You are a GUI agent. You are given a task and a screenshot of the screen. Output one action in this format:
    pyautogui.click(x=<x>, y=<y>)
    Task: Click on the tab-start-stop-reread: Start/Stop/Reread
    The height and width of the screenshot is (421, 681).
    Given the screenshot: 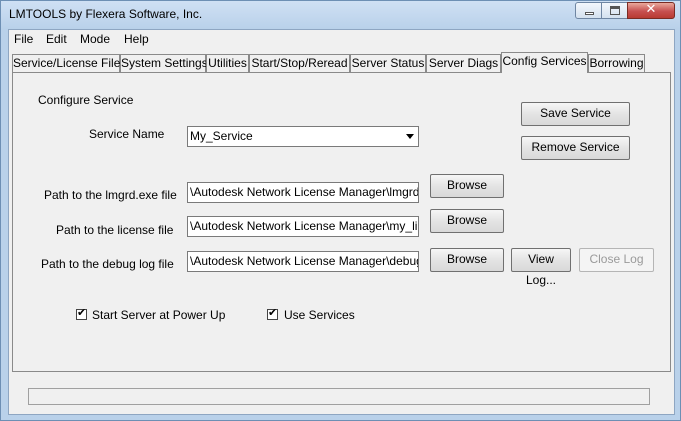 What is the action you would take?
    pyautogui.click(x=299, y=63)
    